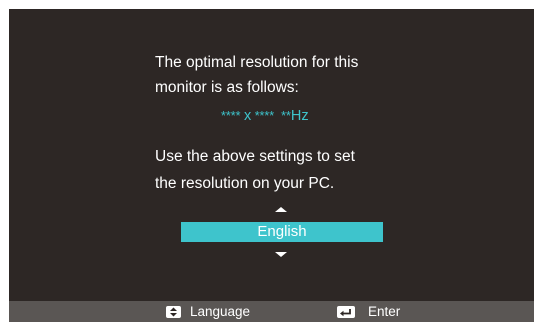 Image resolution: width=543 pixels, height=332 pixels. I want to click on triangle-down-icon, so click(281, 254).